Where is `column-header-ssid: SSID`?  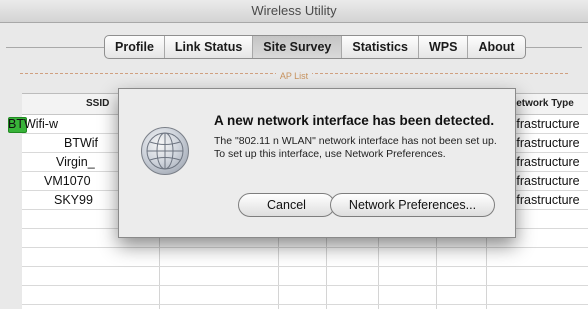 column-header-ssid: SSID is located at coordinates (97, 104).